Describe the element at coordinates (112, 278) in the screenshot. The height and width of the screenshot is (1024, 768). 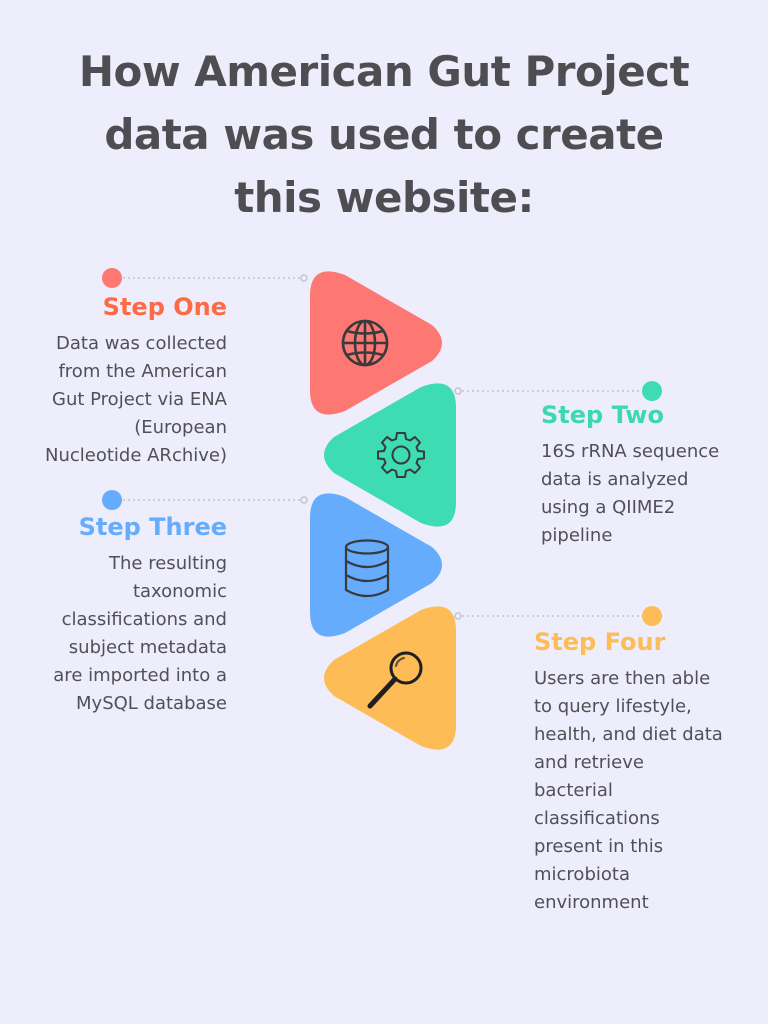
I see `step-one-dot` at that location.